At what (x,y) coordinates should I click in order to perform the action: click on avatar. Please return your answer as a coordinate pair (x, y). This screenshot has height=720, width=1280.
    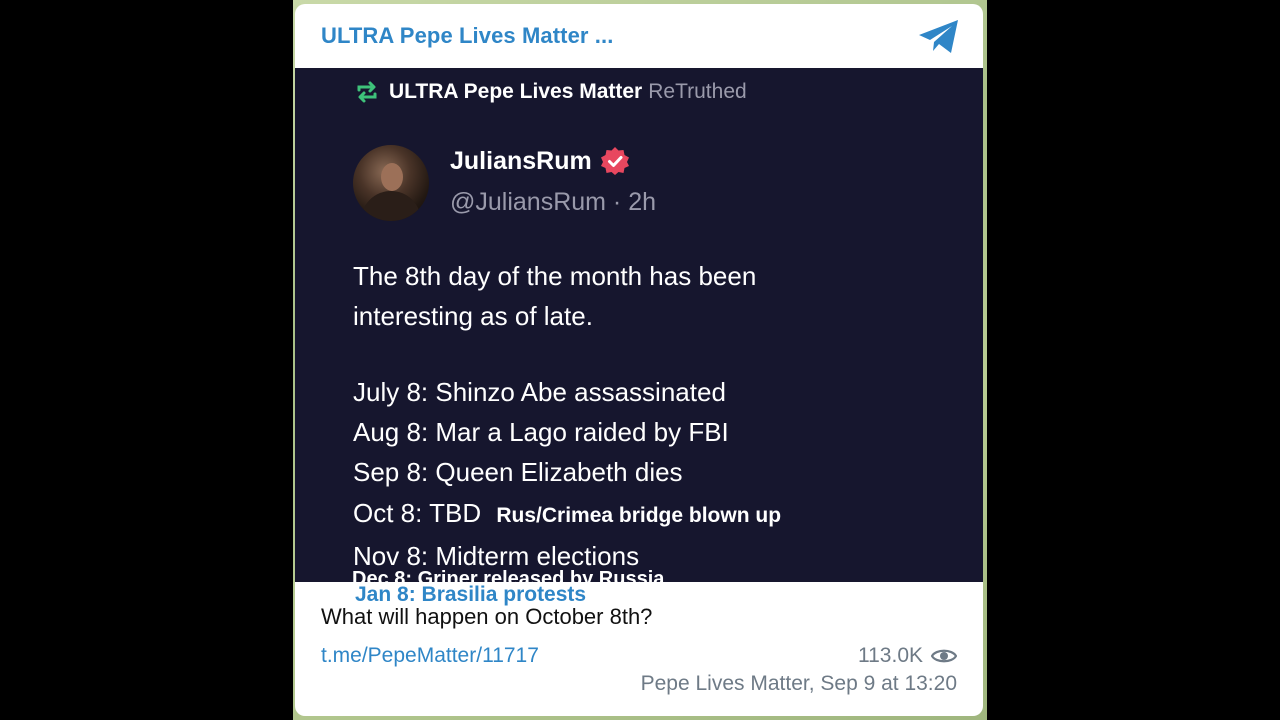
    Looking at the image, I should click on (391, 183).